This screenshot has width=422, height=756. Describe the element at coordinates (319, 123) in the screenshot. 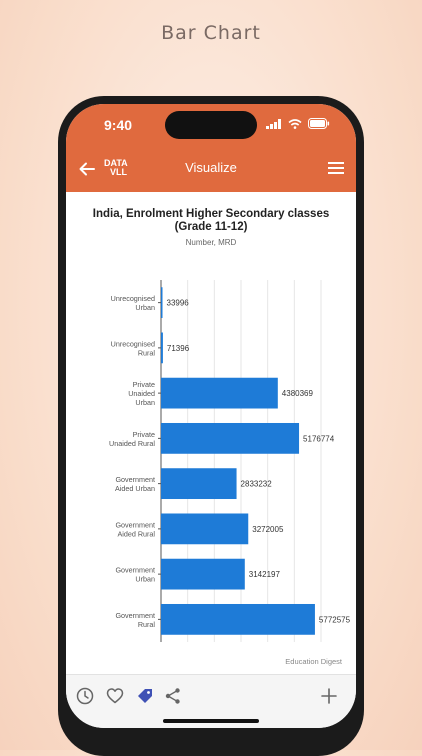

I see `battery-icon` at that location.